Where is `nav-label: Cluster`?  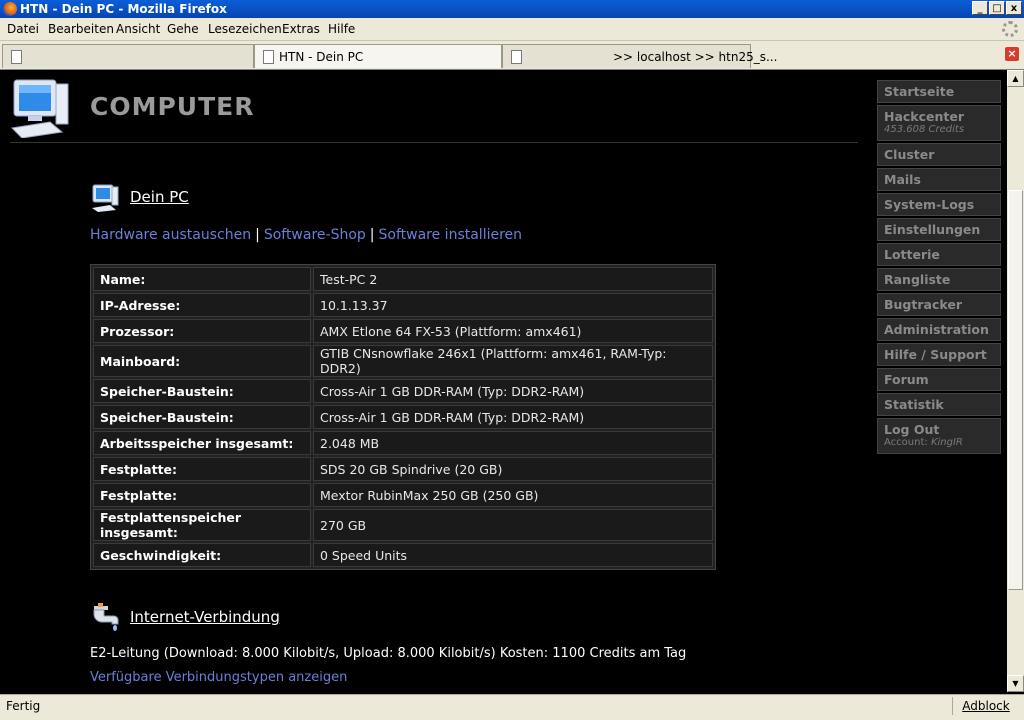 nav-label: Cluster is located at coordinates (909, 154).